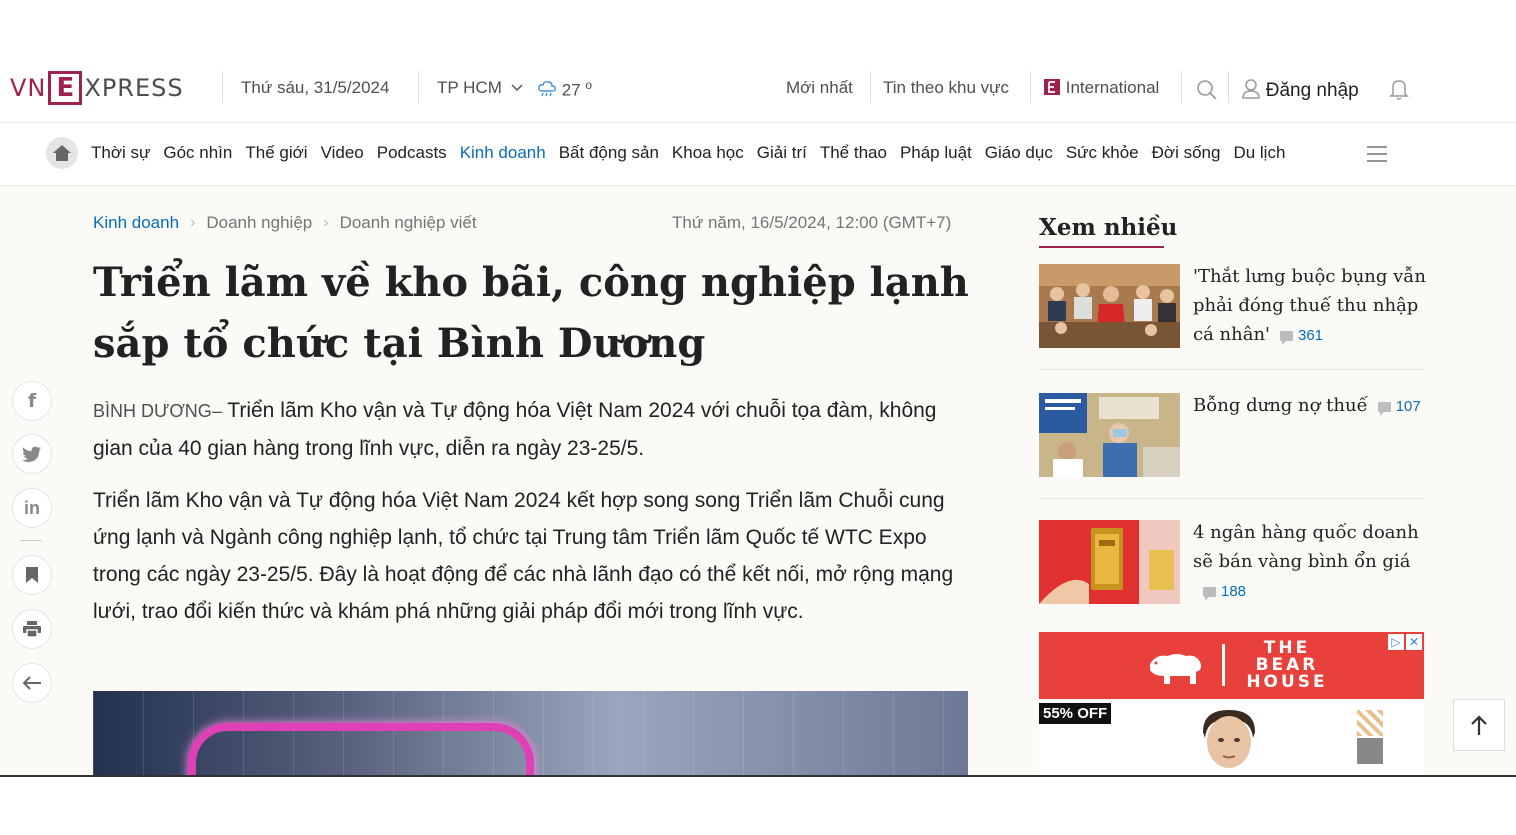  I want to click on nav-item: Pháp luật, so click(936, 153).